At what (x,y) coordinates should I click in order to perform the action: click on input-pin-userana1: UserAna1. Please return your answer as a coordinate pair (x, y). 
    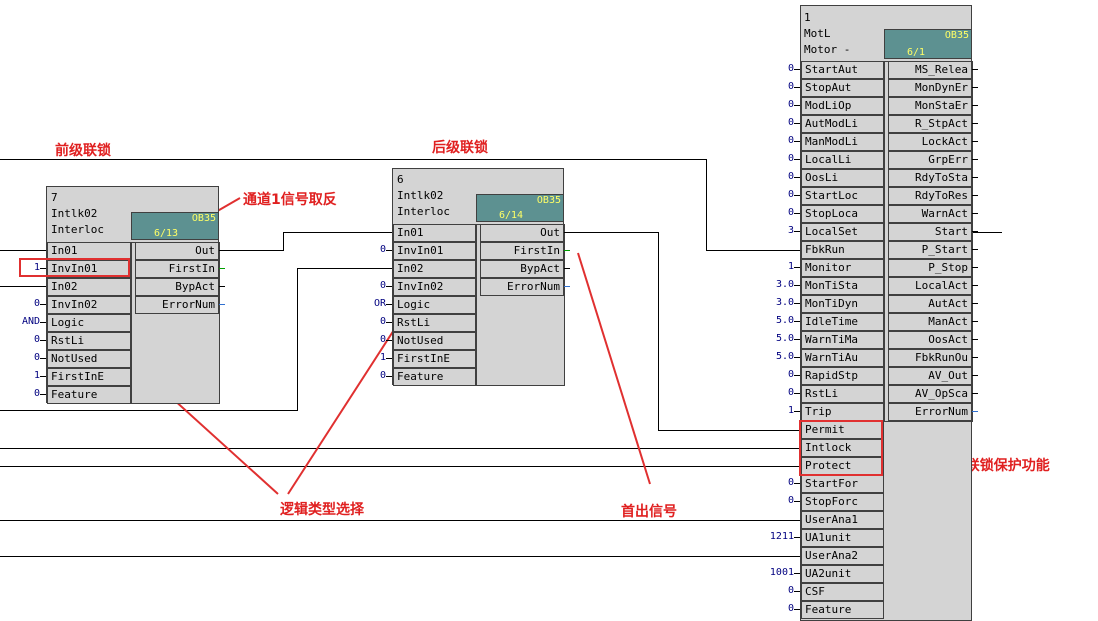
    Looking at the image, I should click on (842, 520).